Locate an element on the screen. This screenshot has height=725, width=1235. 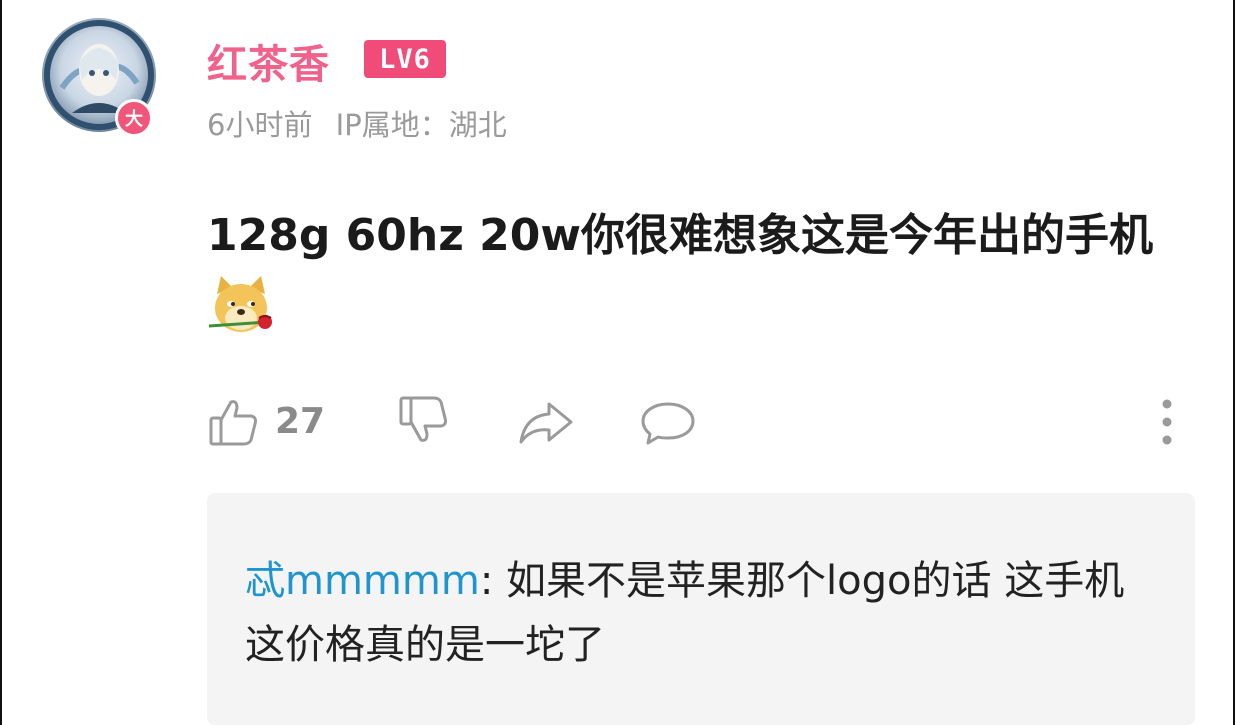
more-options-button is located at coordinates (1167, 422).